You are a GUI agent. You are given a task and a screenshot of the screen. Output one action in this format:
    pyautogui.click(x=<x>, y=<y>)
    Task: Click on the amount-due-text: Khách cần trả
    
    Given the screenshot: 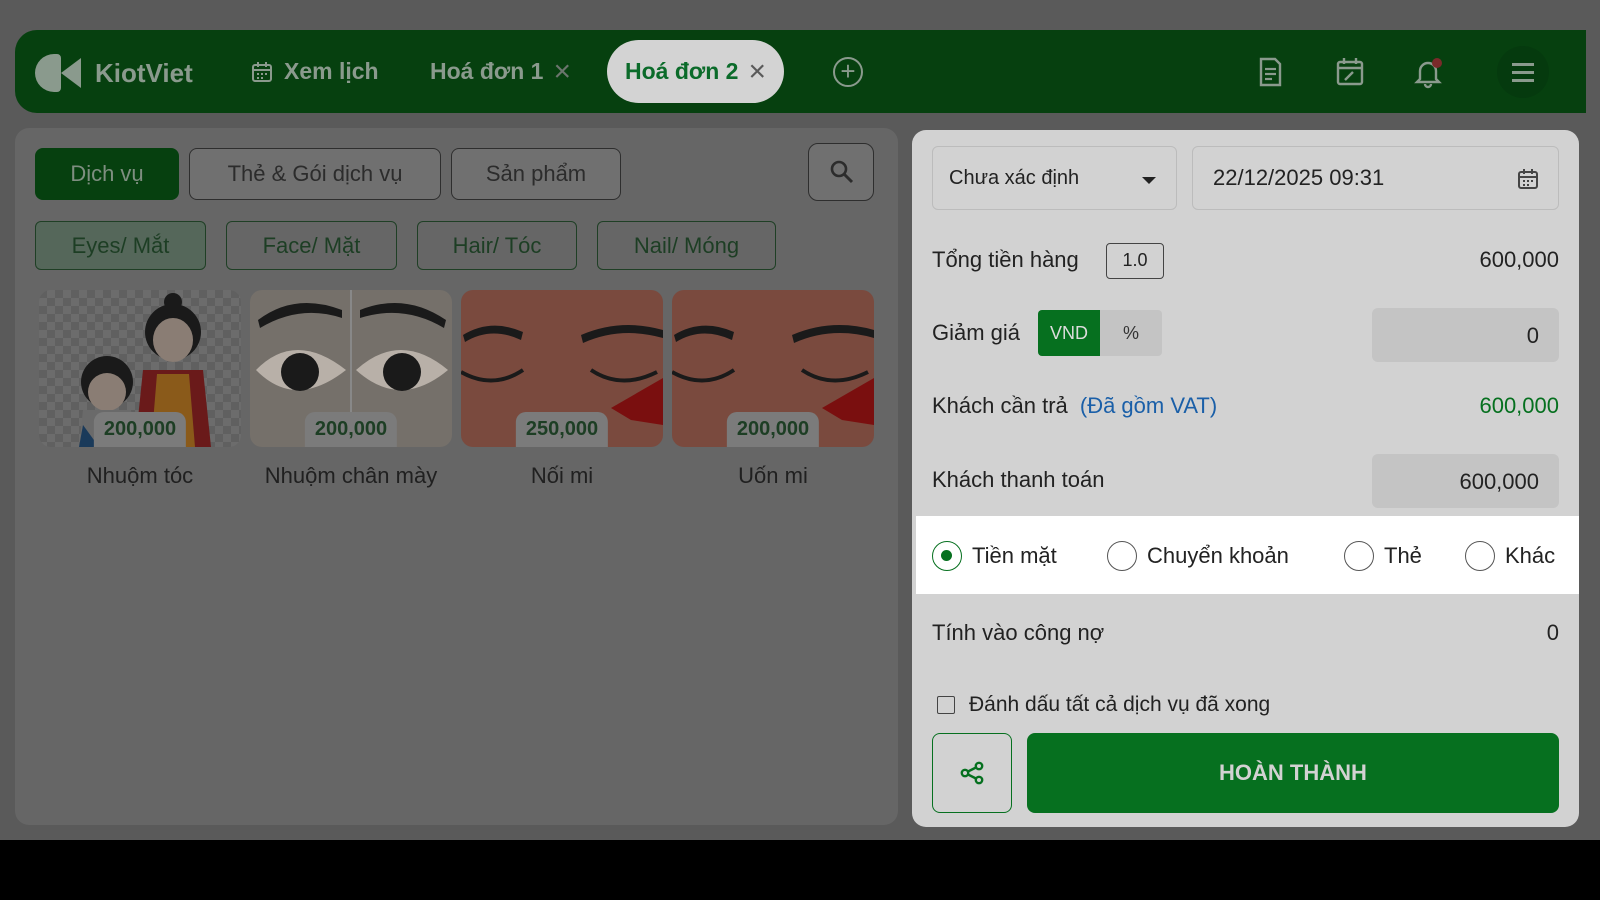 What is the action you would take?
    pyautogui.click(x=1000, y=405)
    